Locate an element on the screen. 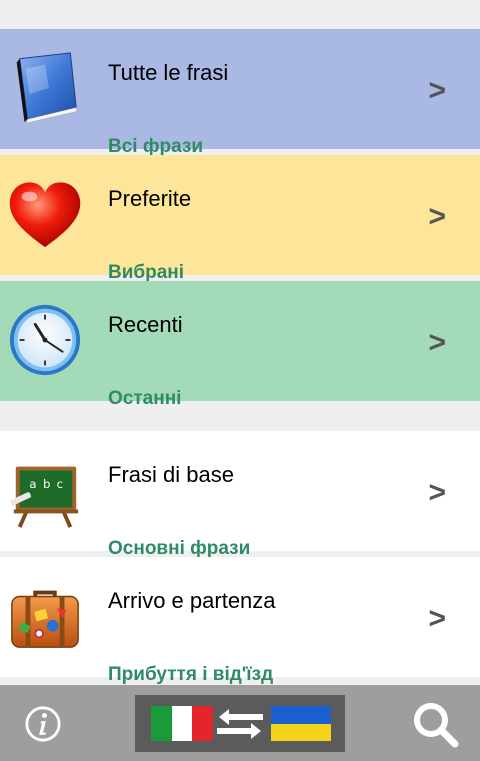 This screenshot has height=761, width=480. svg-text: a is located at coordinates (32, 484).